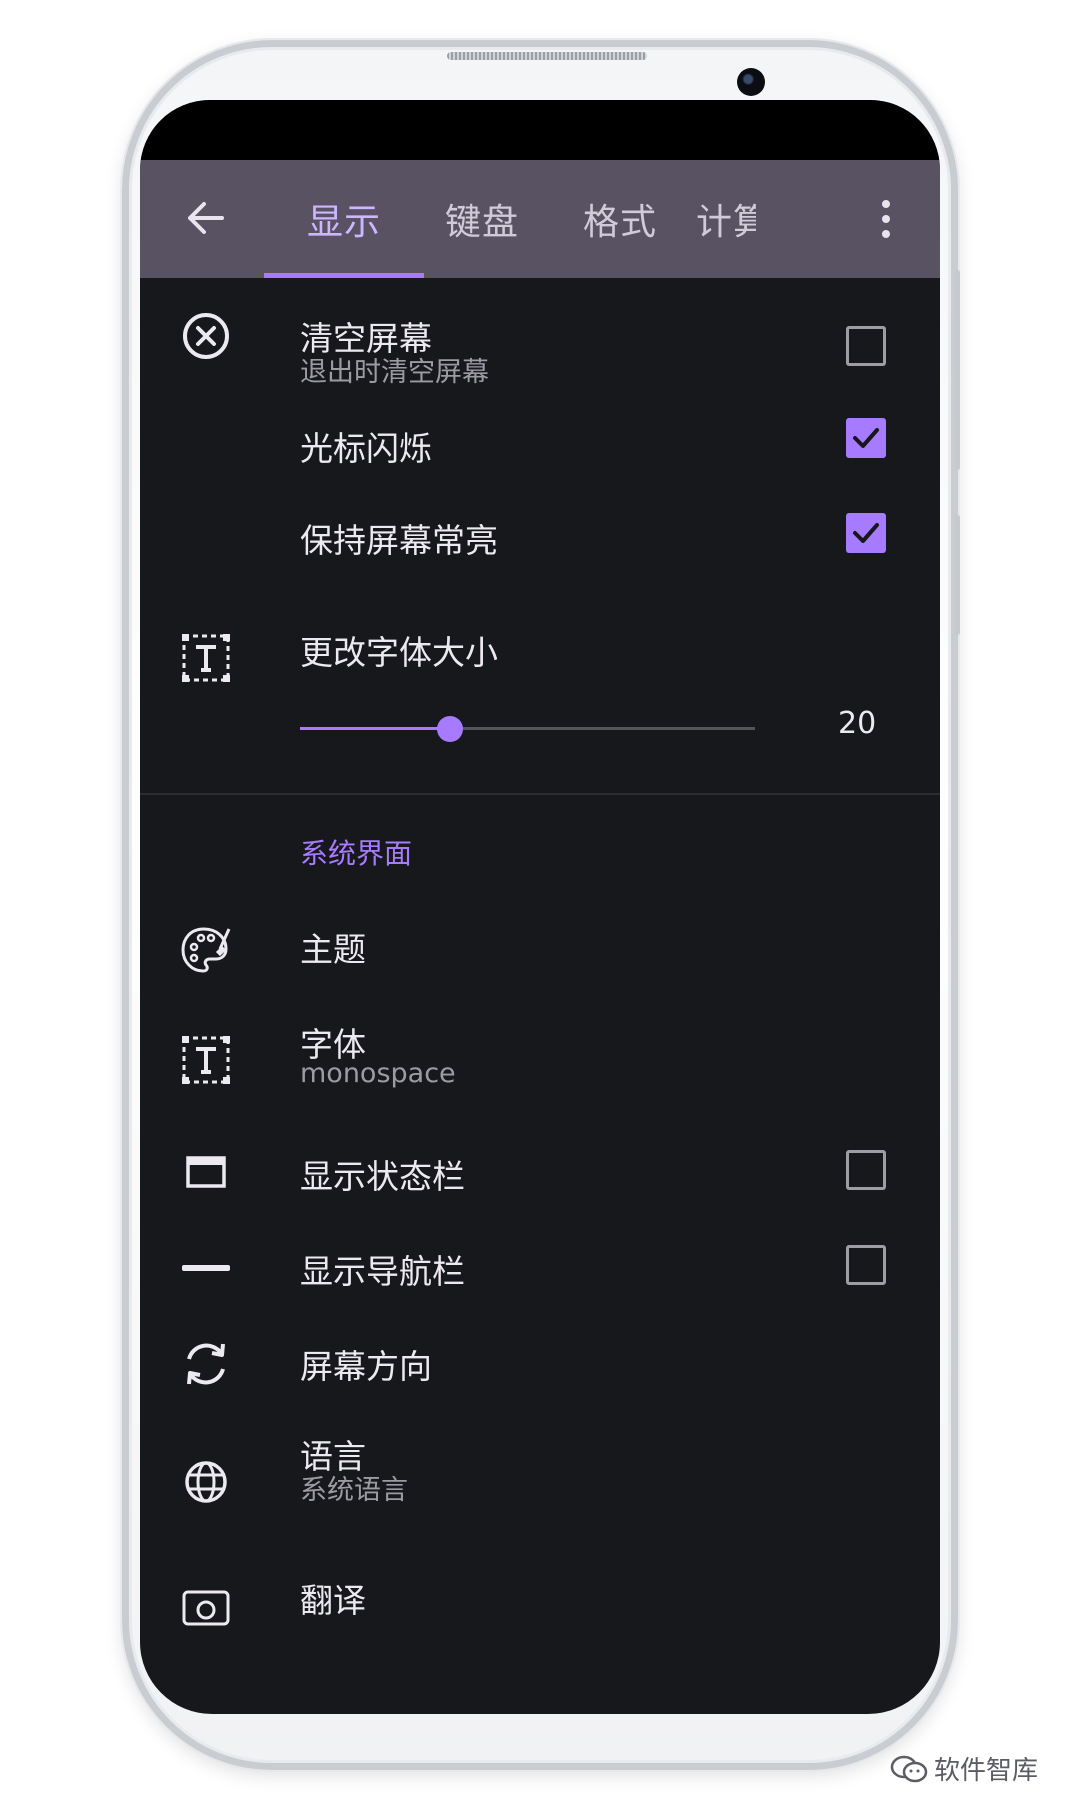 The image size is (1080, 1816). I want to click on rotate-icon, so click(206, 1364).